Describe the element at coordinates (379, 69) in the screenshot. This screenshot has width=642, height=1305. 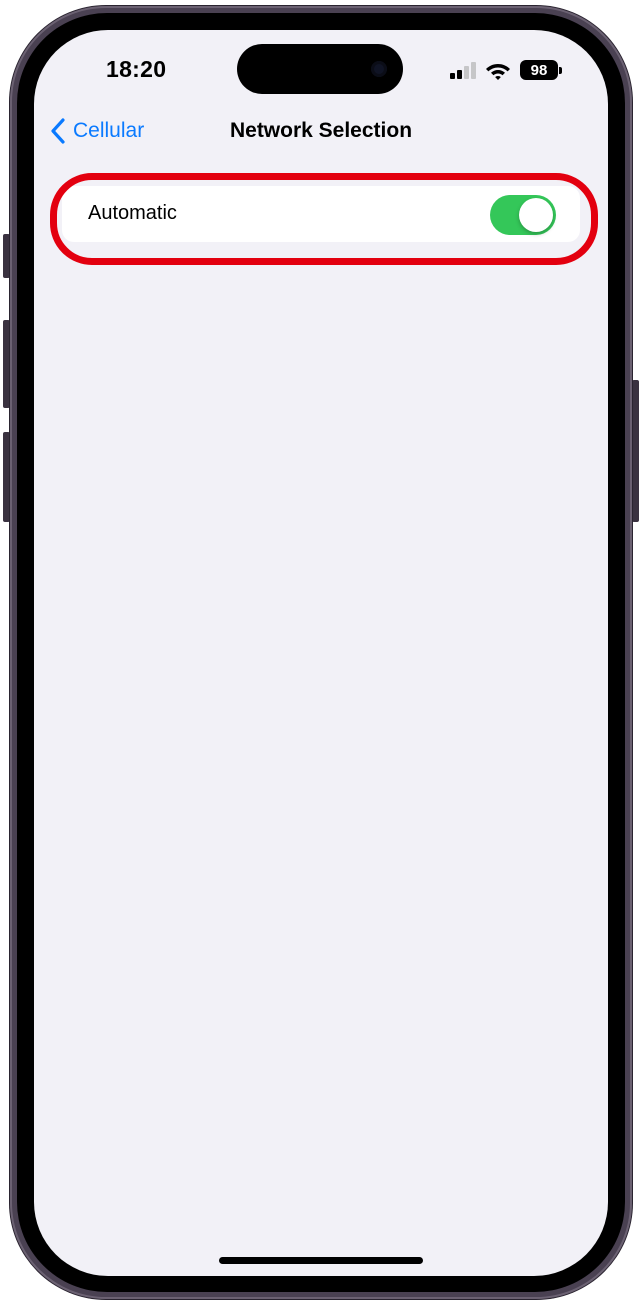
I see `front-camera` at that location.